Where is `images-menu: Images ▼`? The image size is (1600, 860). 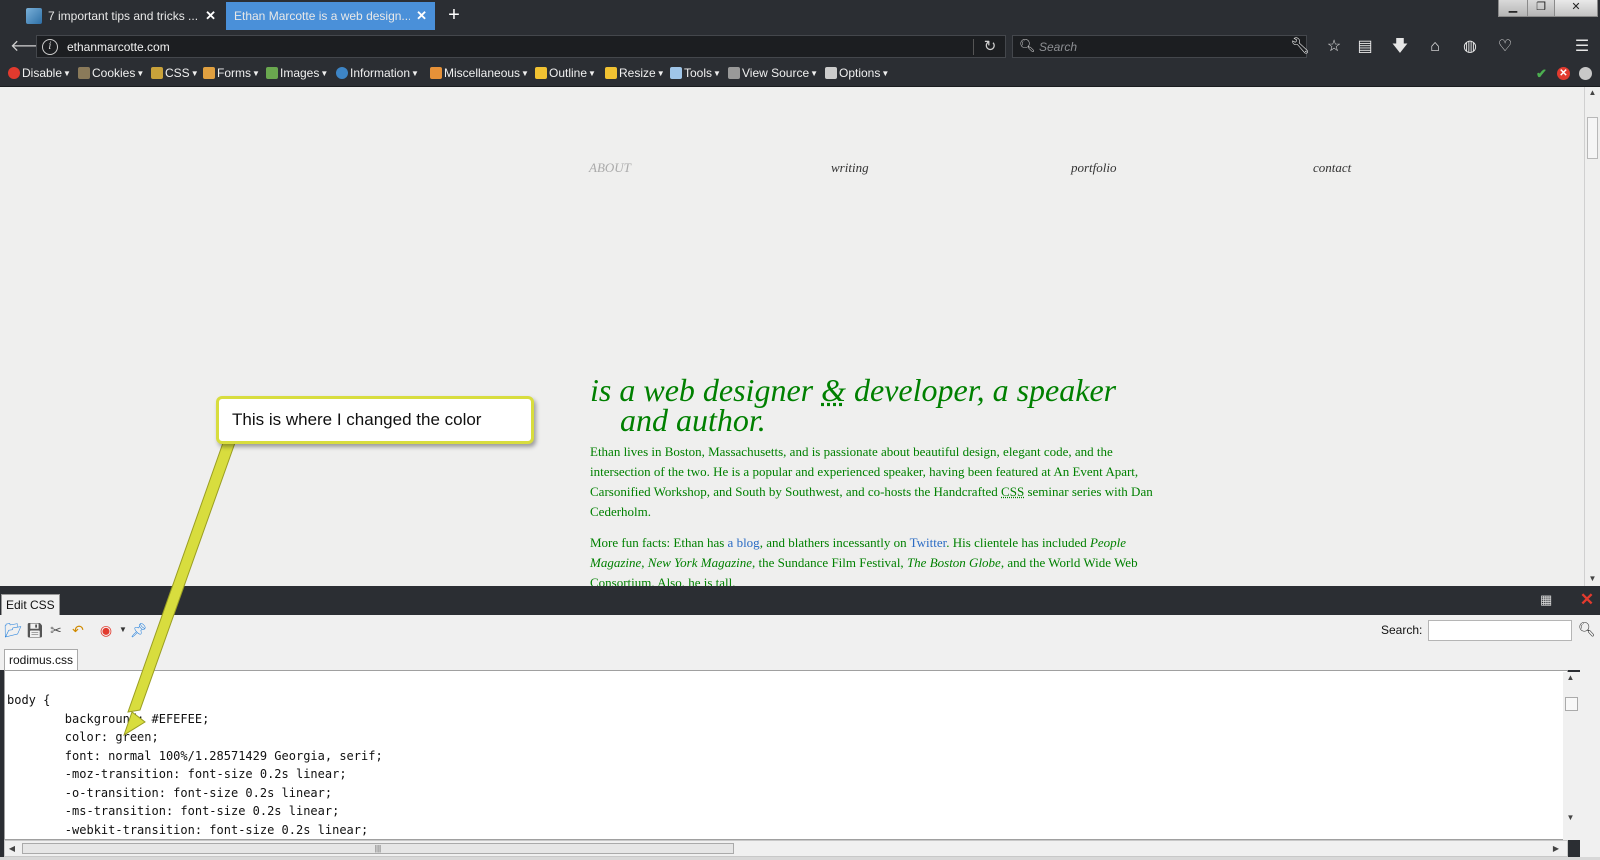
images-menu: Images ▼ is located at coordinates (297, 73).